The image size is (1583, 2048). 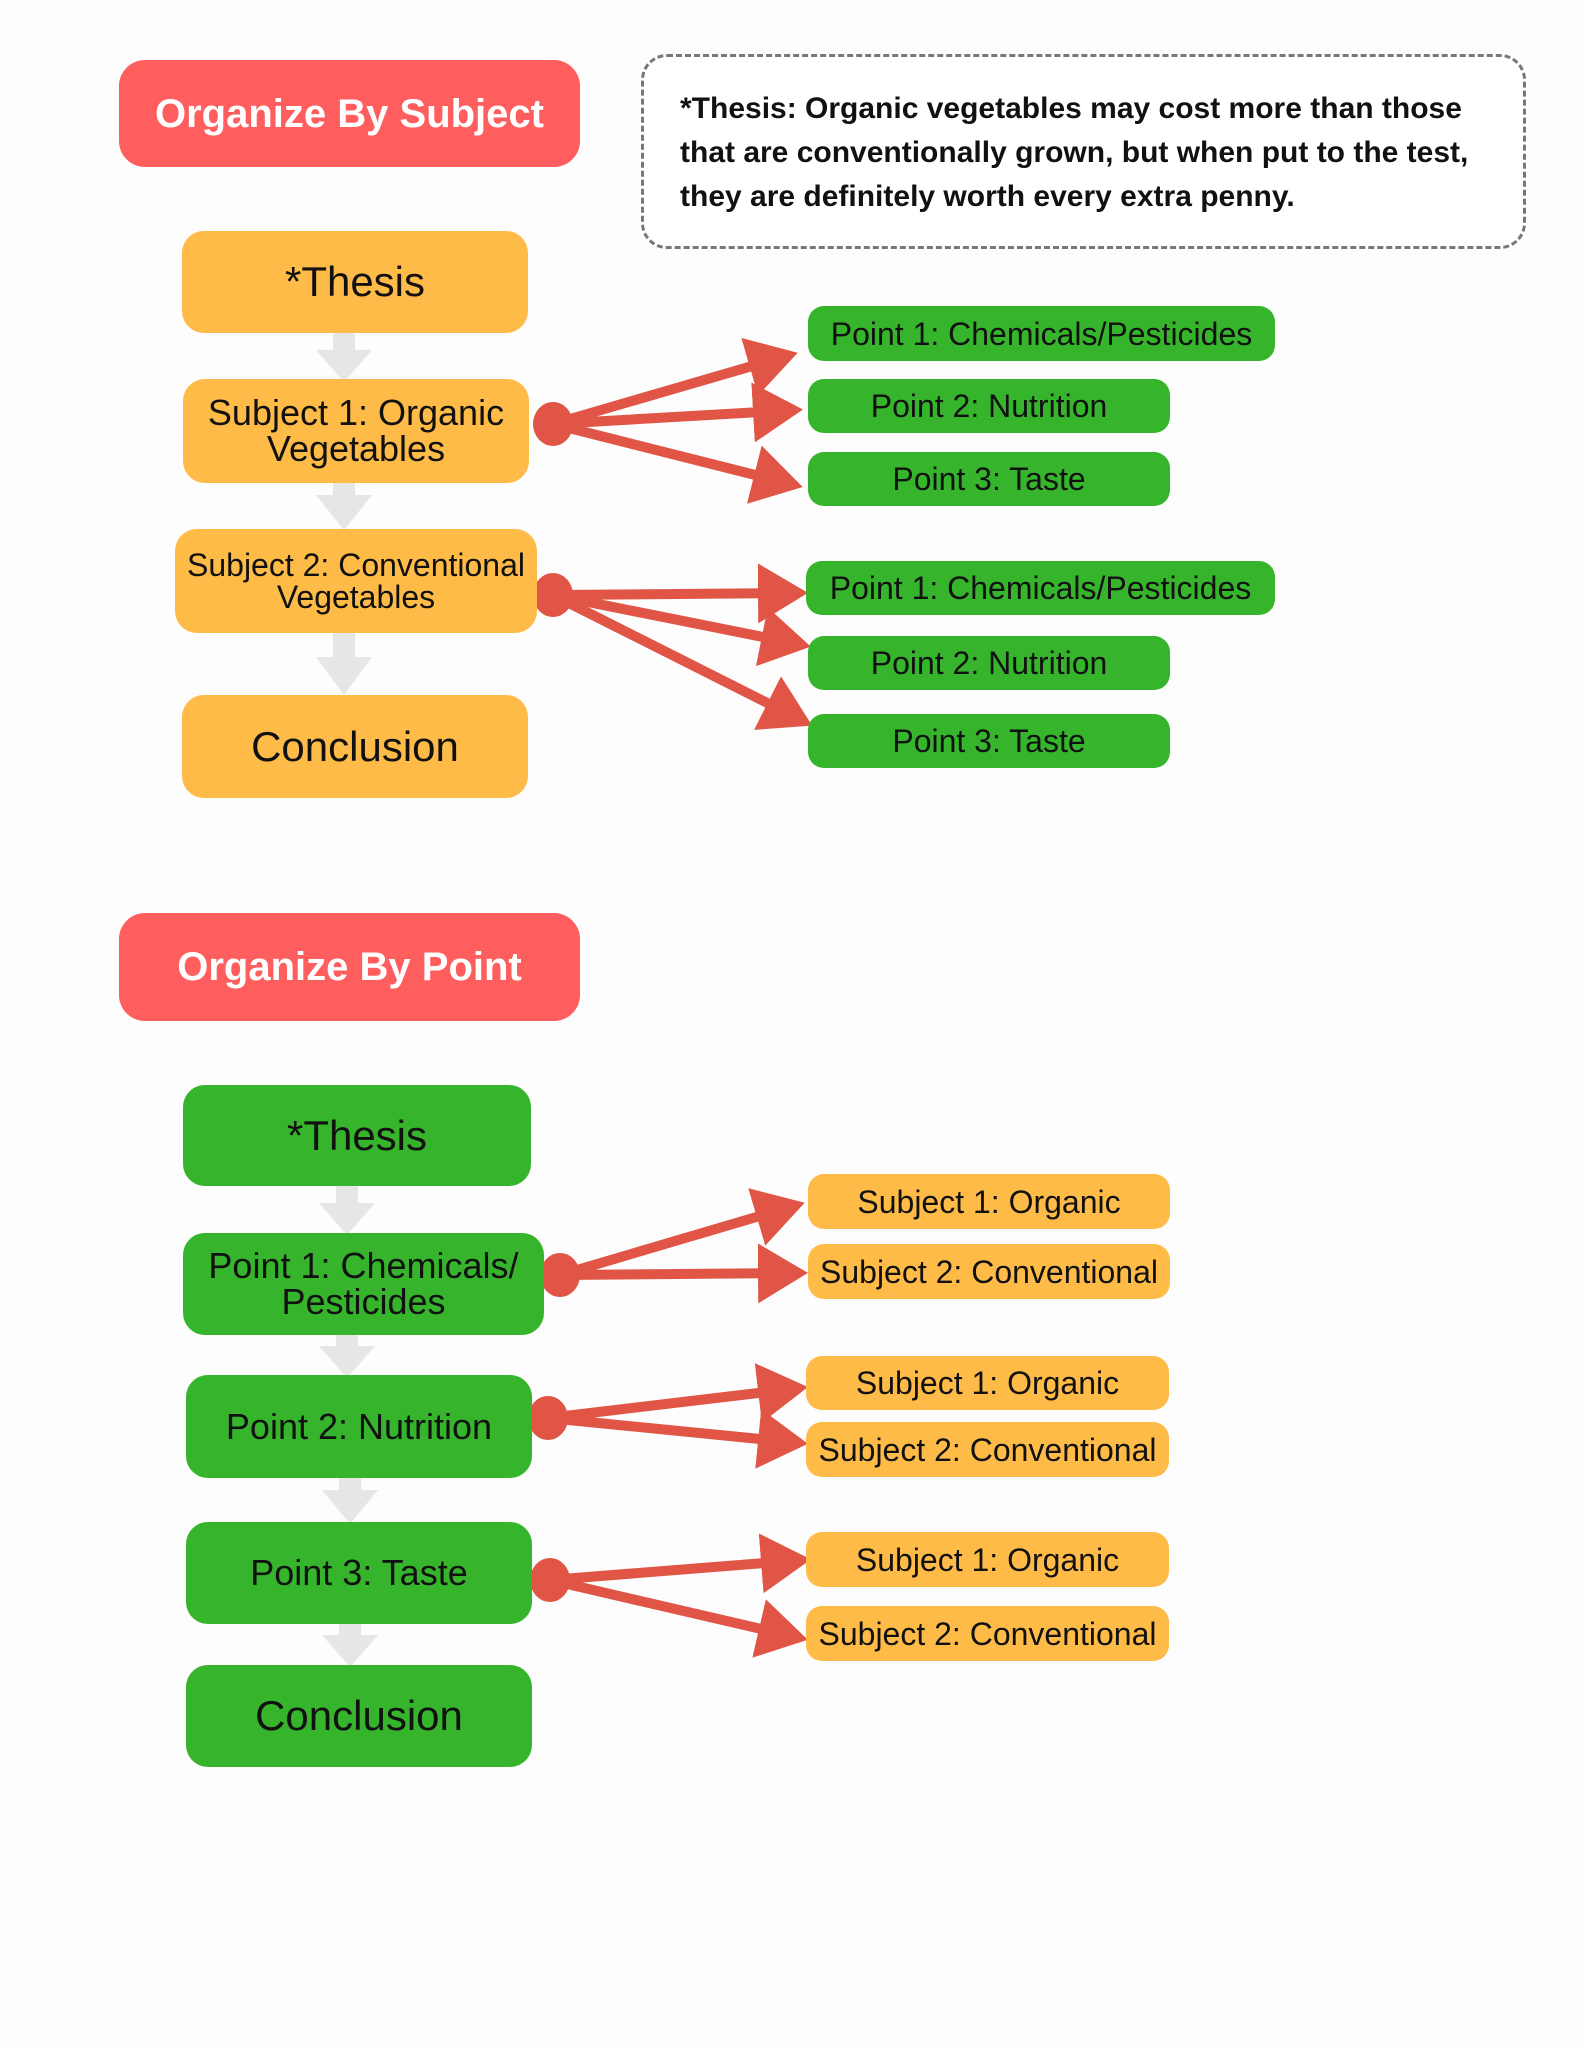 What do you see at coordinates (359, 1573) in the screenshot?
I see `point-flow-point-3: Point 3: Taste` at bounding box center [359, 1573].